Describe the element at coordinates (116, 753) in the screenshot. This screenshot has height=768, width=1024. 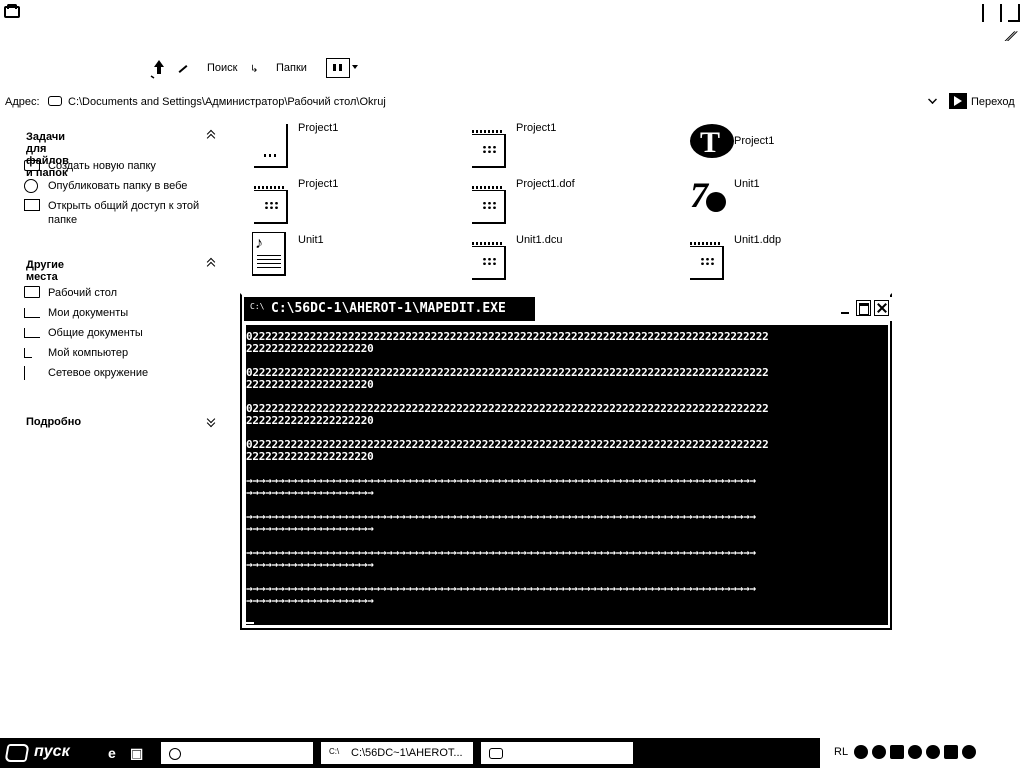
I see `internet-explorer-icon: e` at that location.